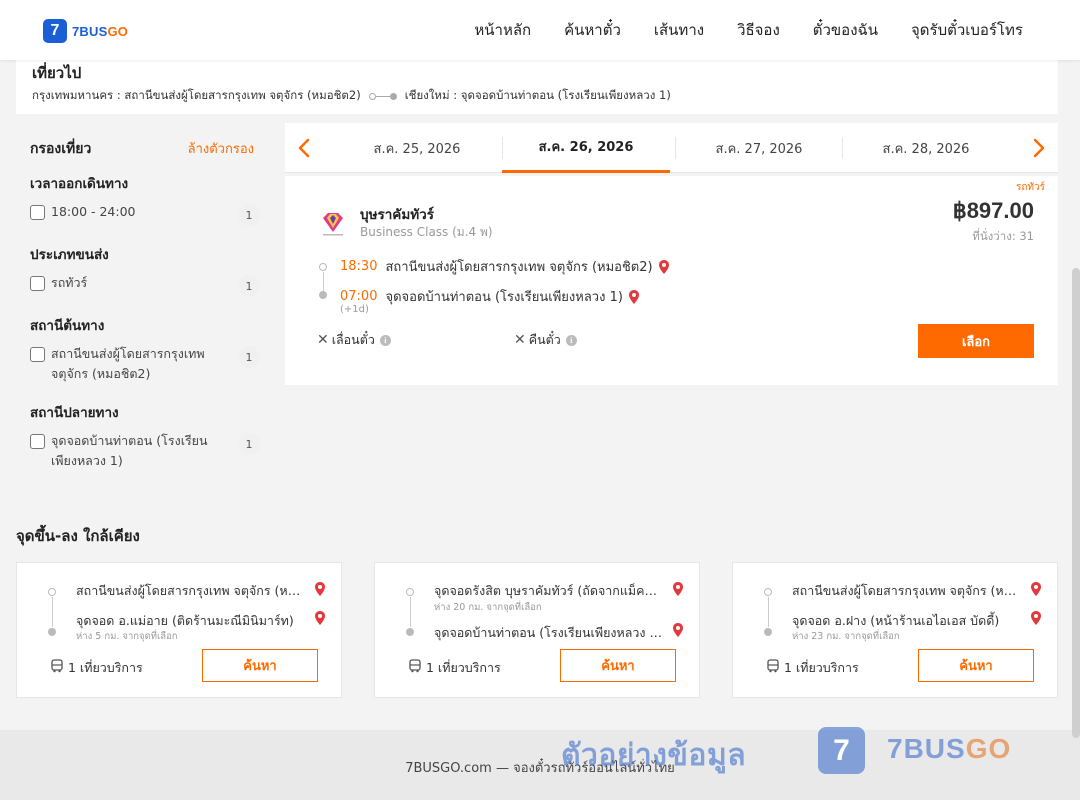 This screenshot has width=1080, height=800. What do you see at coordinates (129, 450) in the screenshot?
I see `filter-option-label: จุดจอดบ้านท่าตอน (โรงเรียนเพียงหลวง 1)` at bounding box center [129, 450].